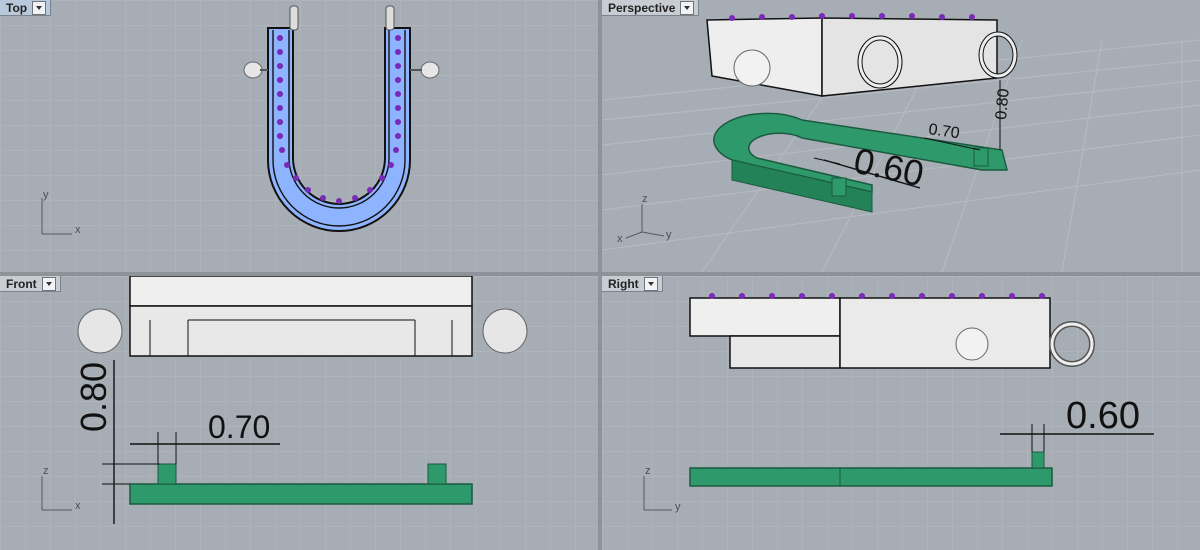 This screenshot has height=550, width=1200. What do you see at coordinates (623, 283) in the screenshot?
I see `viewport-title: Right` at bounding box center [623, 283].